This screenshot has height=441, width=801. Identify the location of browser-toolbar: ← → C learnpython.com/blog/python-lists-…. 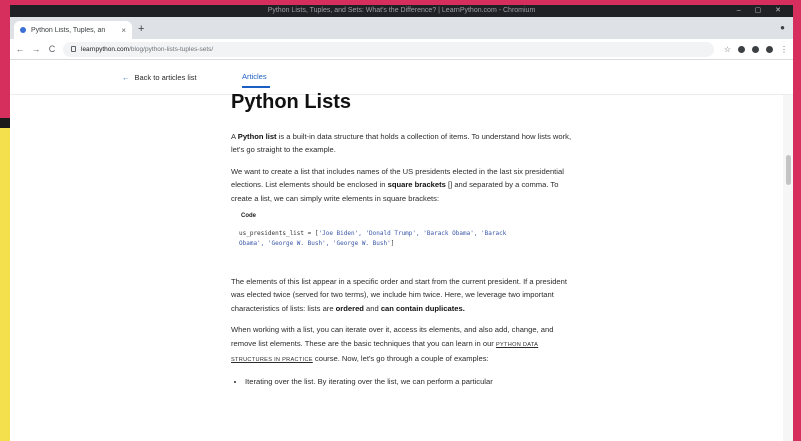
(401, 49).